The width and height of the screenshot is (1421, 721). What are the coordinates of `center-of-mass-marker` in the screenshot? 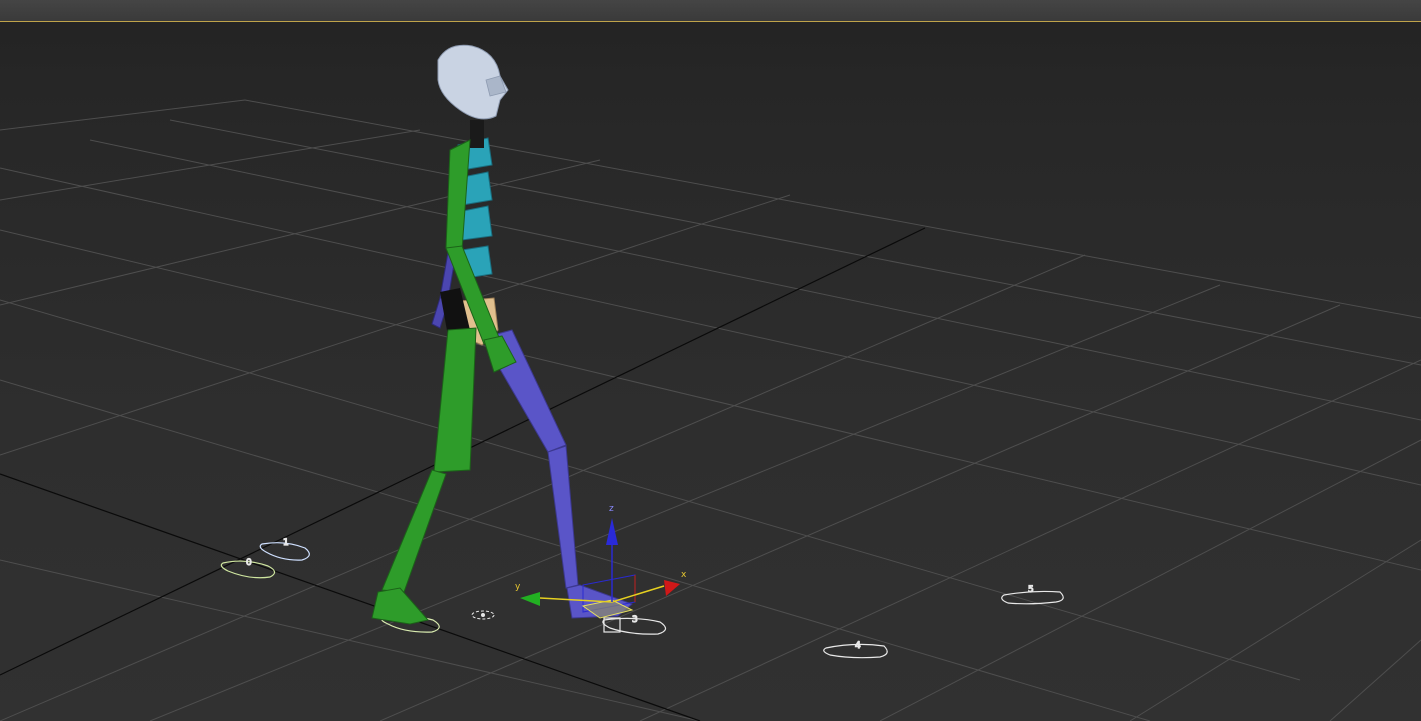 It's located at (483, 615).